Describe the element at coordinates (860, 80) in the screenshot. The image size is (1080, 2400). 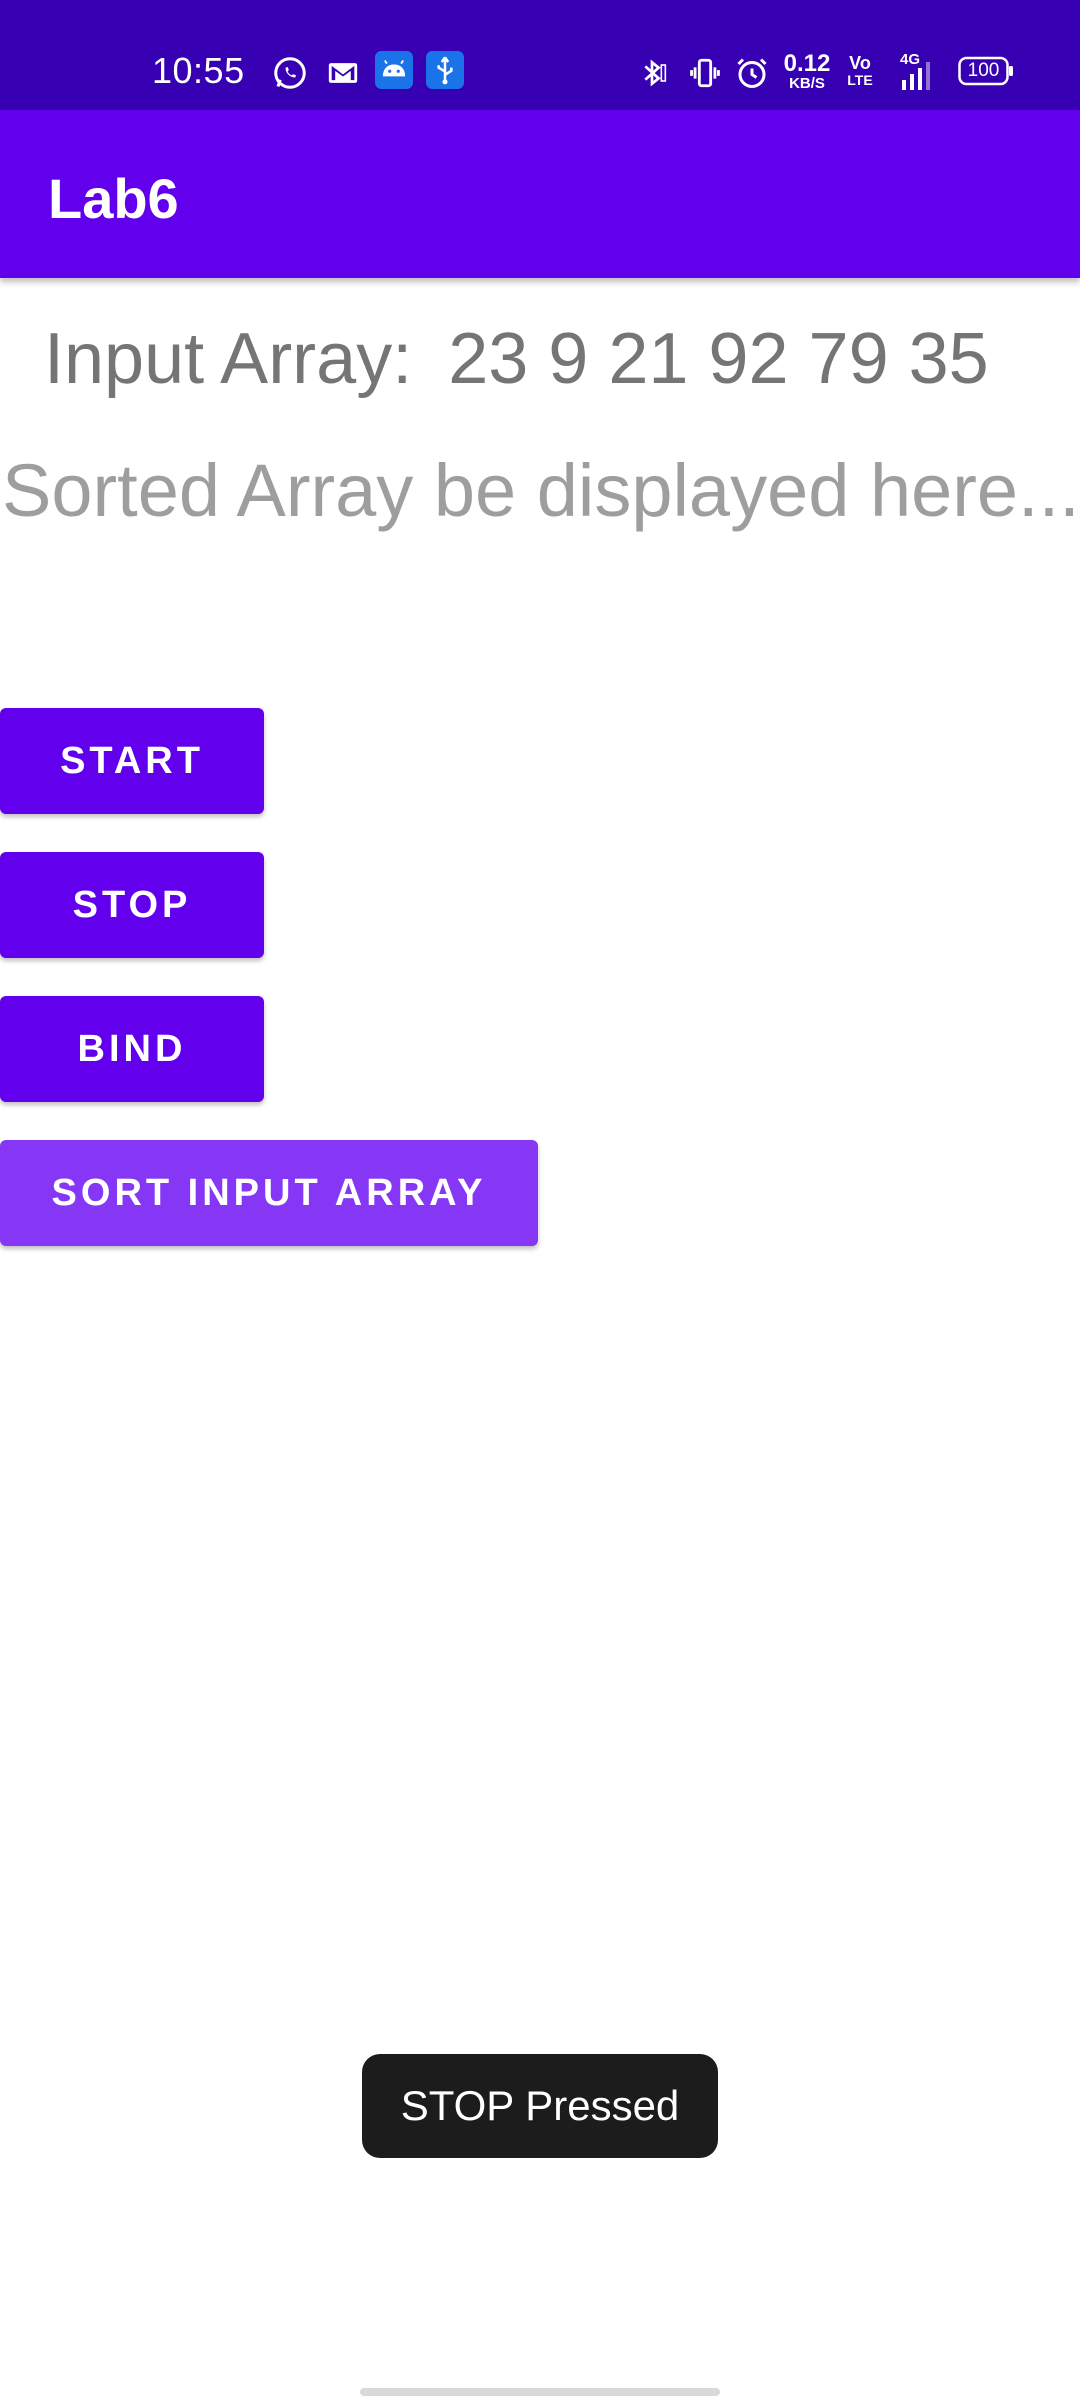
I see `volte-bottom: LTE` at that location.